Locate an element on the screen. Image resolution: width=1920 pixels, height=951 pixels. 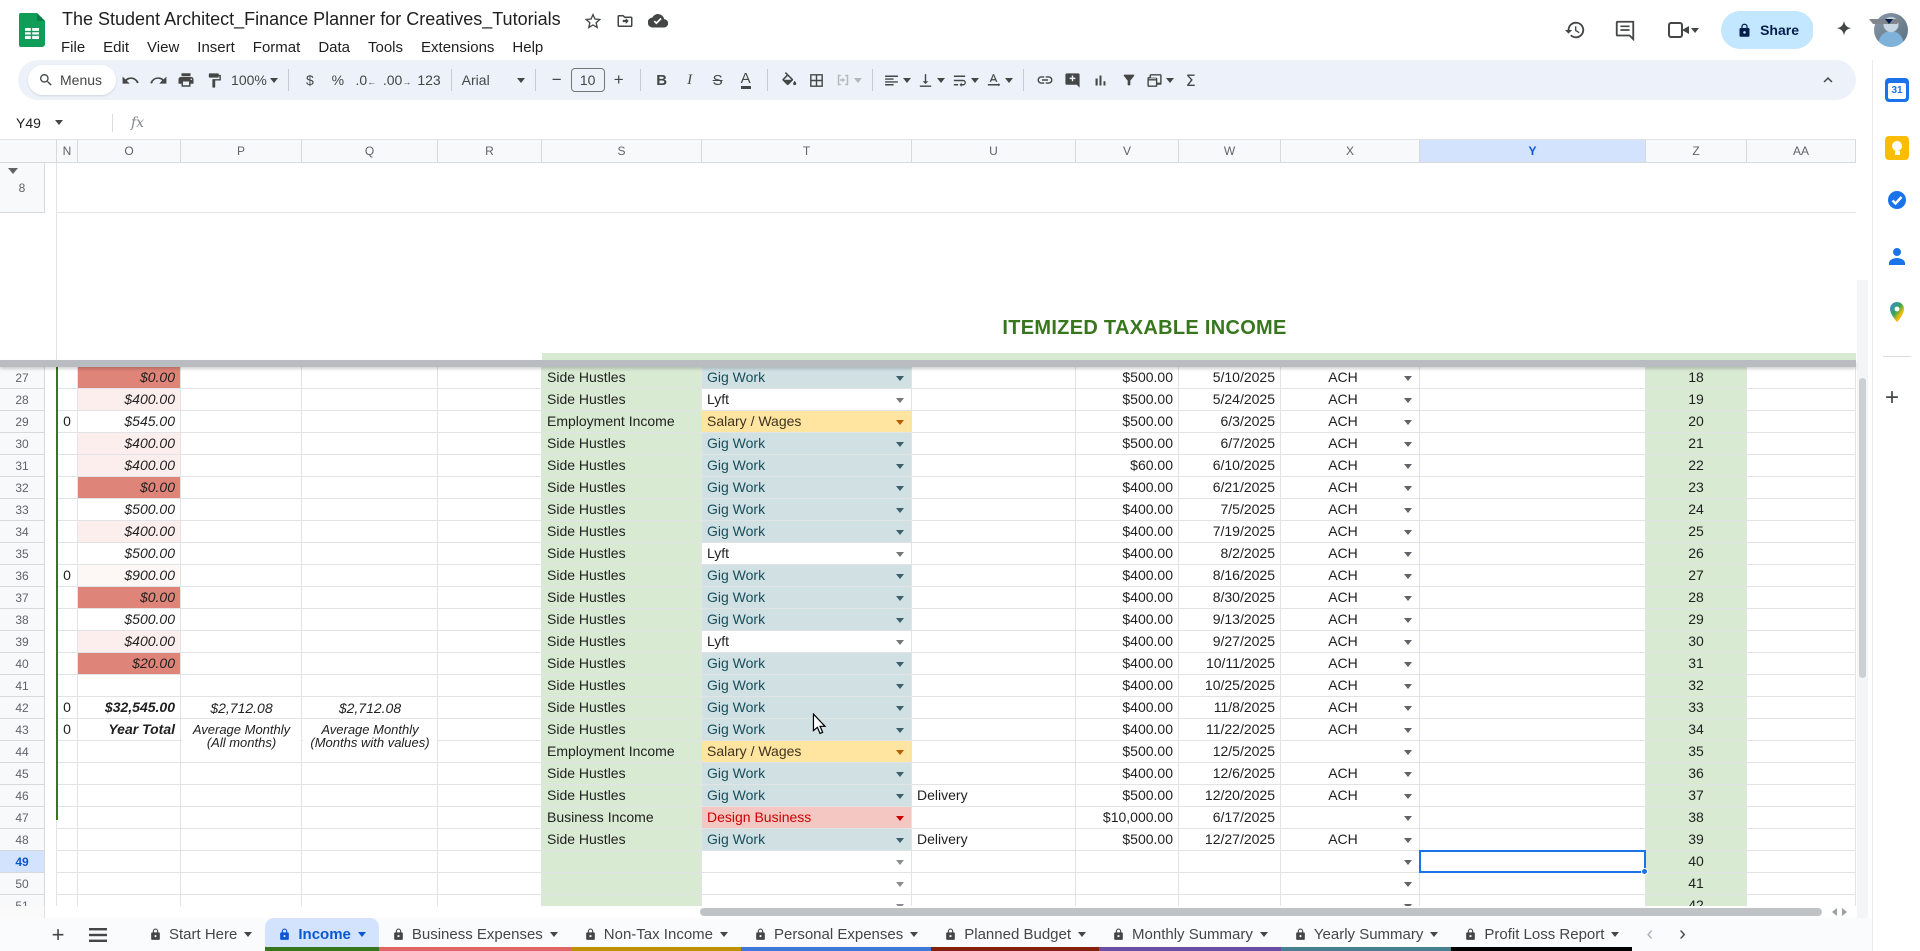
cell-R42 is located at coordinates (490, 708).